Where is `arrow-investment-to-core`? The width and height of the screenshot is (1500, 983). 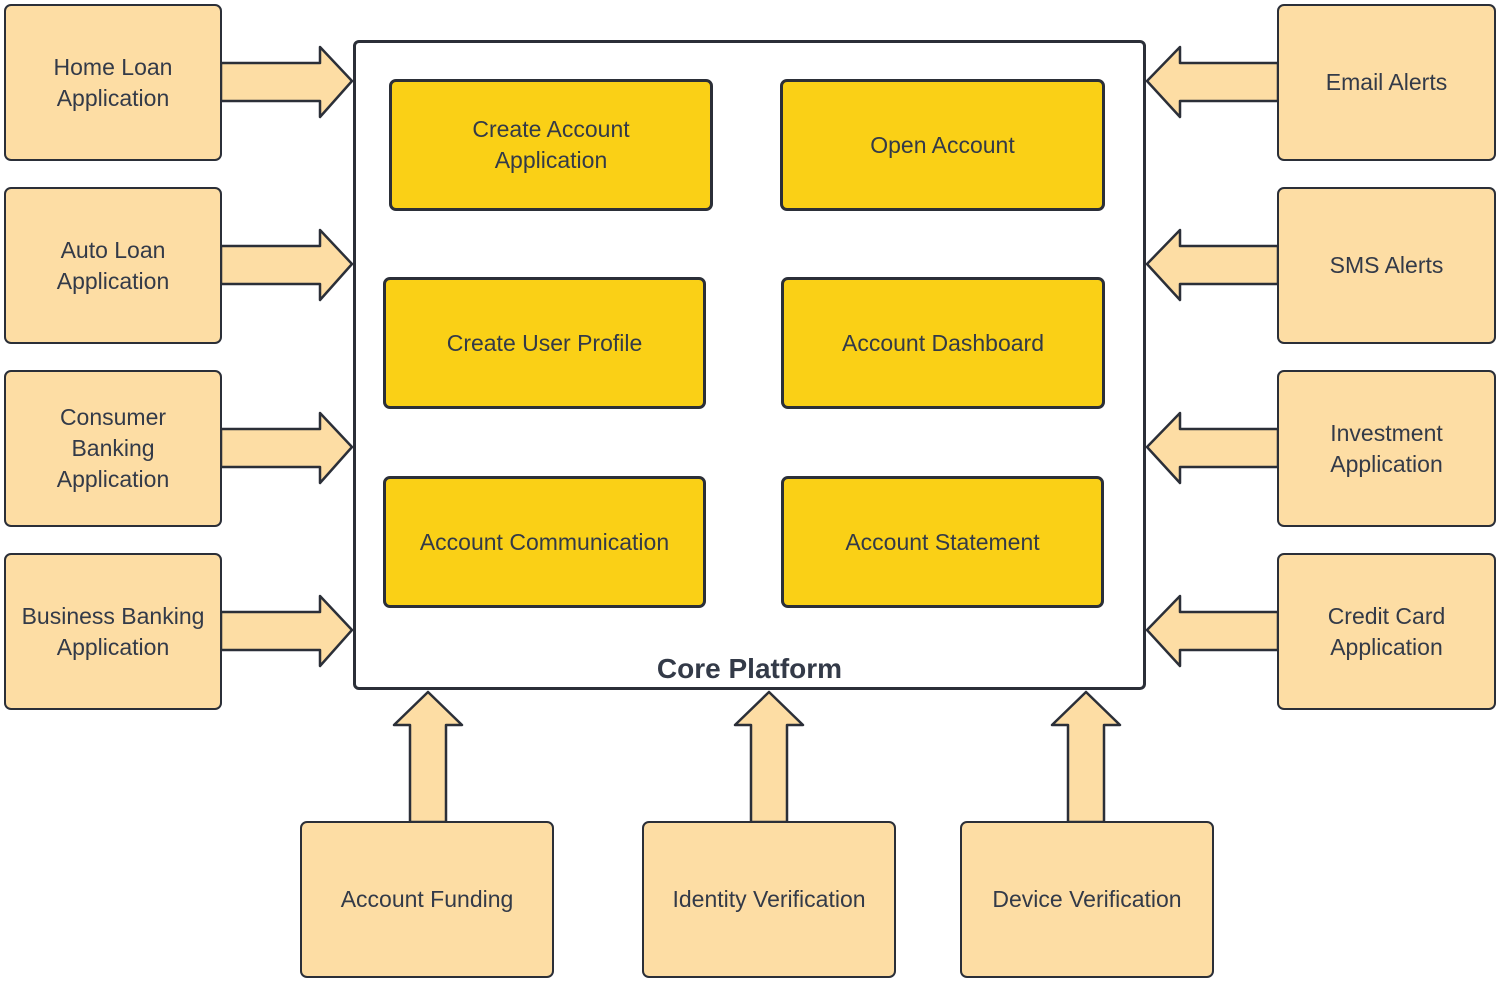 arrow-investment-to-core is located at coordinates (1212, 448).